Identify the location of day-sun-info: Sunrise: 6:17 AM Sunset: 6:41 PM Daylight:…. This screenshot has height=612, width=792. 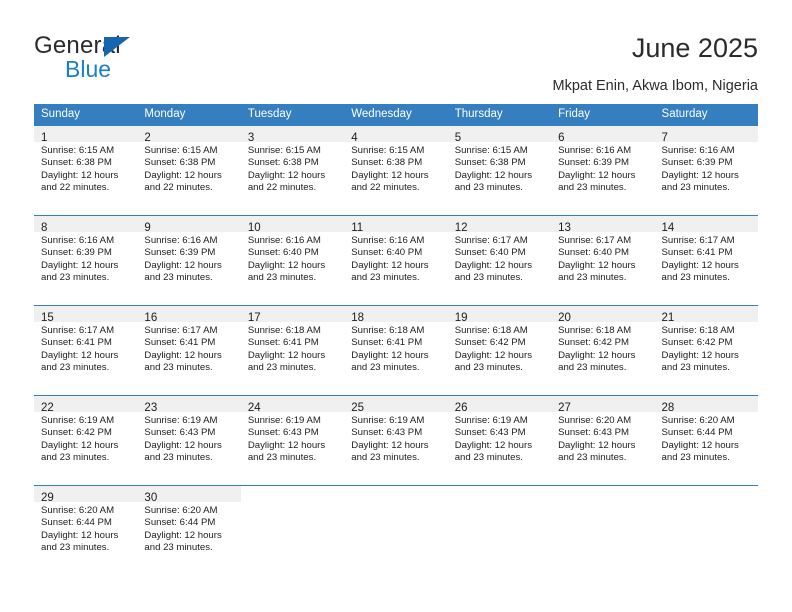
(706, 258).